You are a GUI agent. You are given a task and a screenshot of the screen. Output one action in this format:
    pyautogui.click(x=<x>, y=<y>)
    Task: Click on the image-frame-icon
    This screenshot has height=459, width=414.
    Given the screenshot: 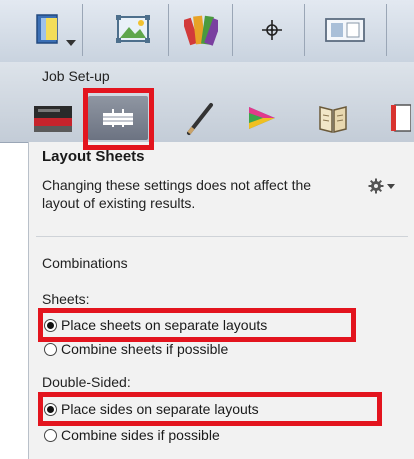 What is the action you would take?
    pyautogui.click(x=133, y=29)
    